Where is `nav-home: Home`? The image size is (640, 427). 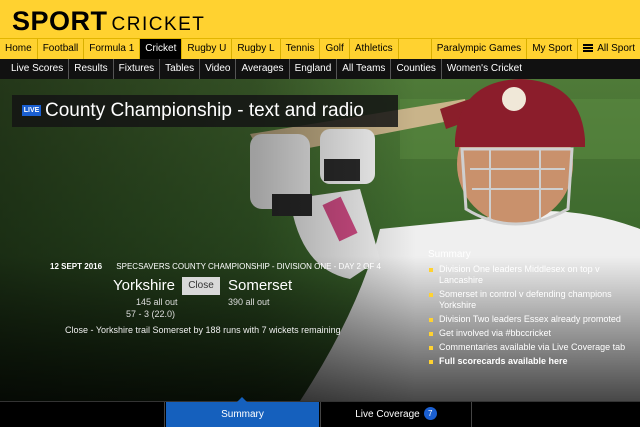
nav-home: Home is located at coordinates (19, 49).